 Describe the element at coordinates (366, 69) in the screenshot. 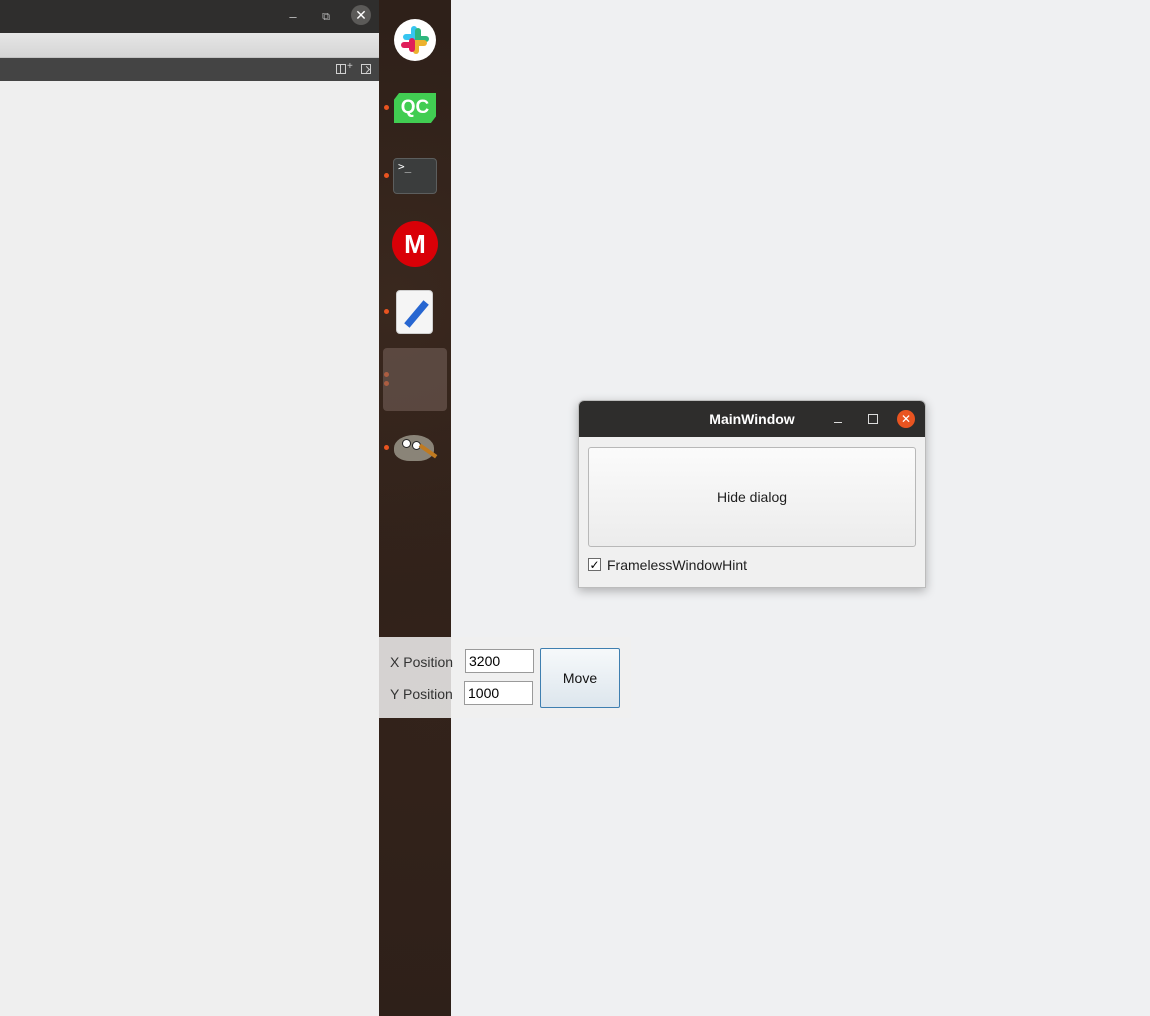

I see `close-pane-icon` at that location.